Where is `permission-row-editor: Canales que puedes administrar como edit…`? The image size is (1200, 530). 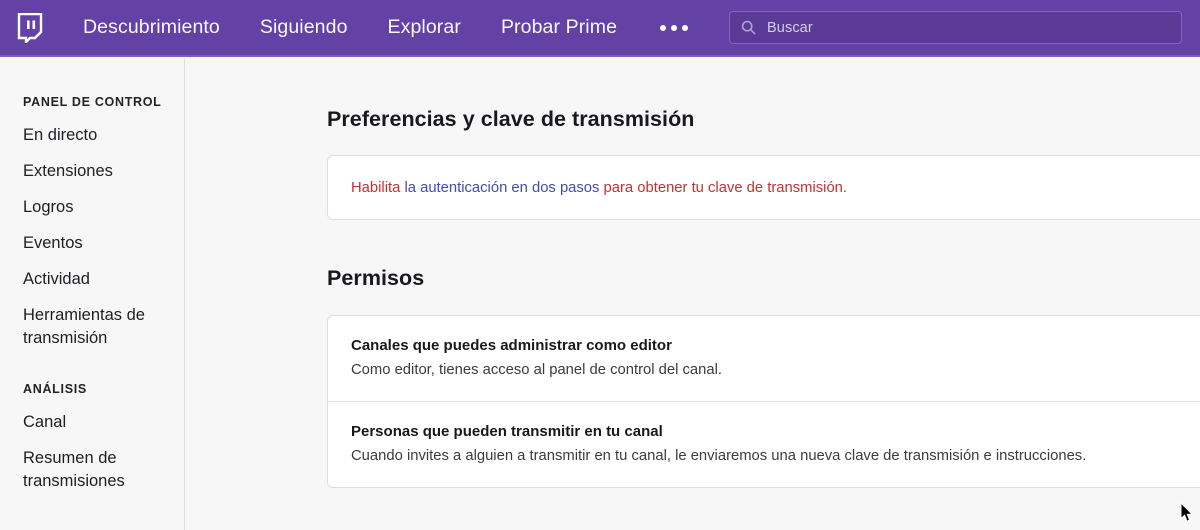
permission-row-editor: Canales que puedes administrar como edit… is located at coordinates (764, 358).